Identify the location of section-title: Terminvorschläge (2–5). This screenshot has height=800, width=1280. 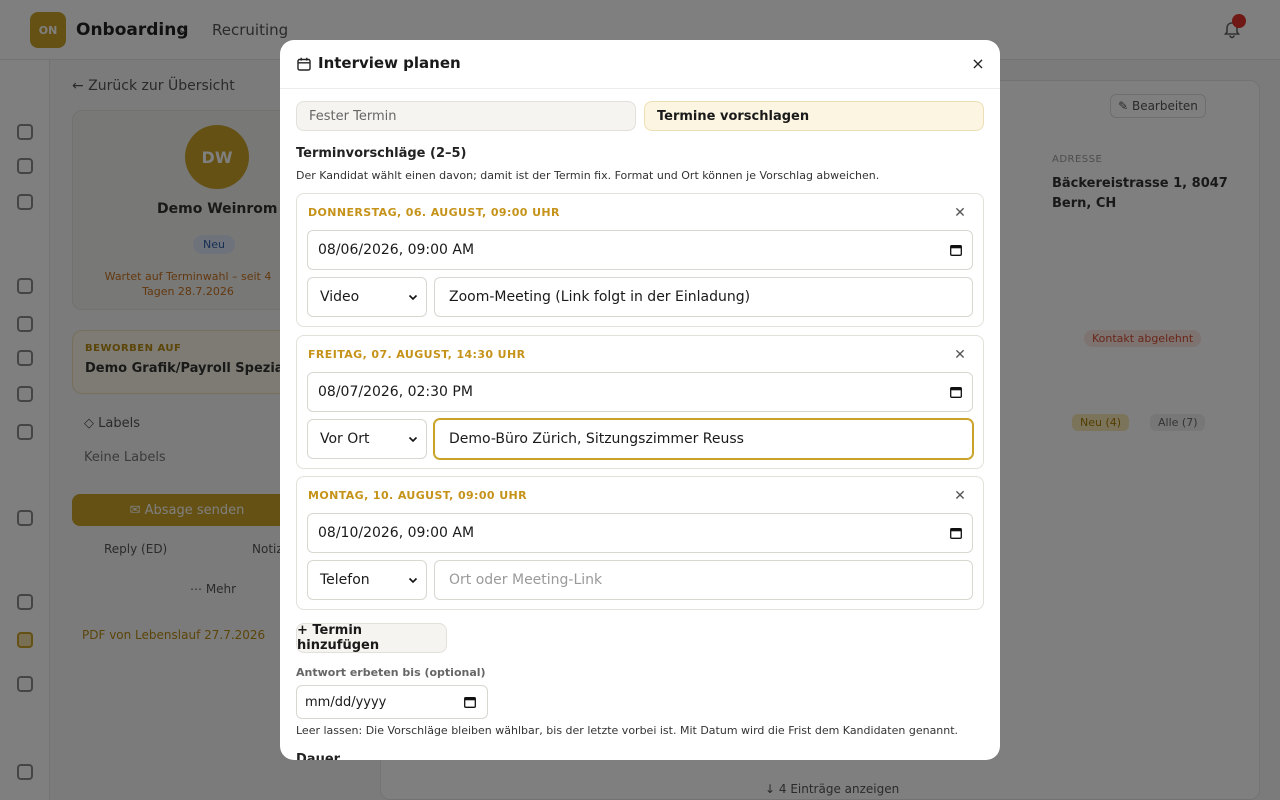
(381, 153).